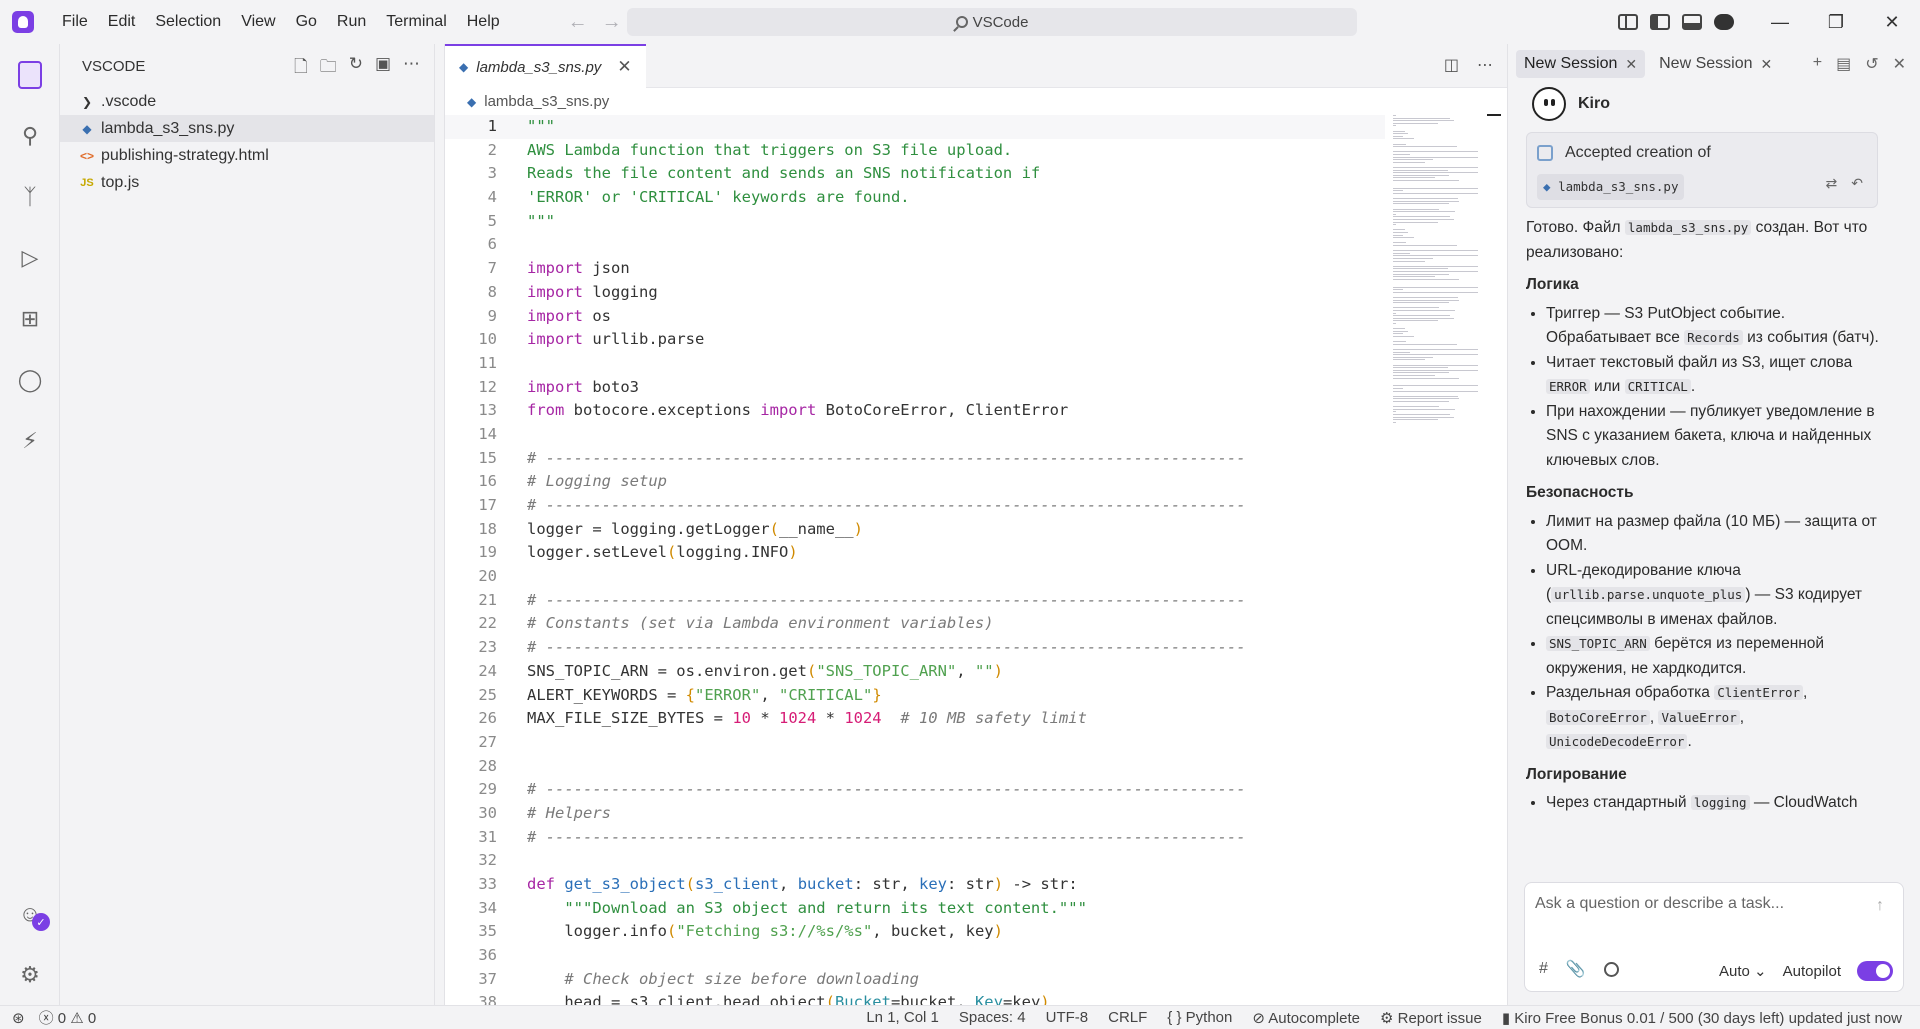  Describe the element at coordinates (30, 913) in the screenshot. I see `accounts-activity: ☺ ✓` at that location.